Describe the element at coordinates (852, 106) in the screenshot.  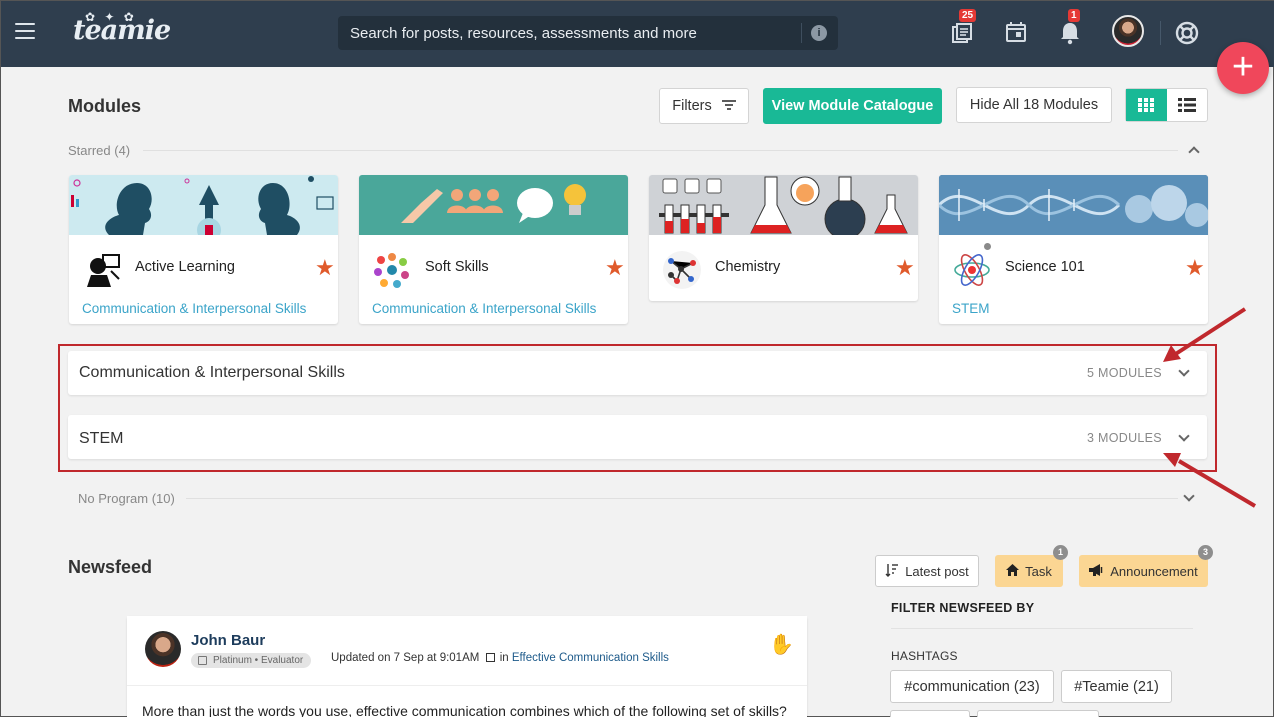
I see `view-module-catalogue-button: View Module Catalogue` at that location.